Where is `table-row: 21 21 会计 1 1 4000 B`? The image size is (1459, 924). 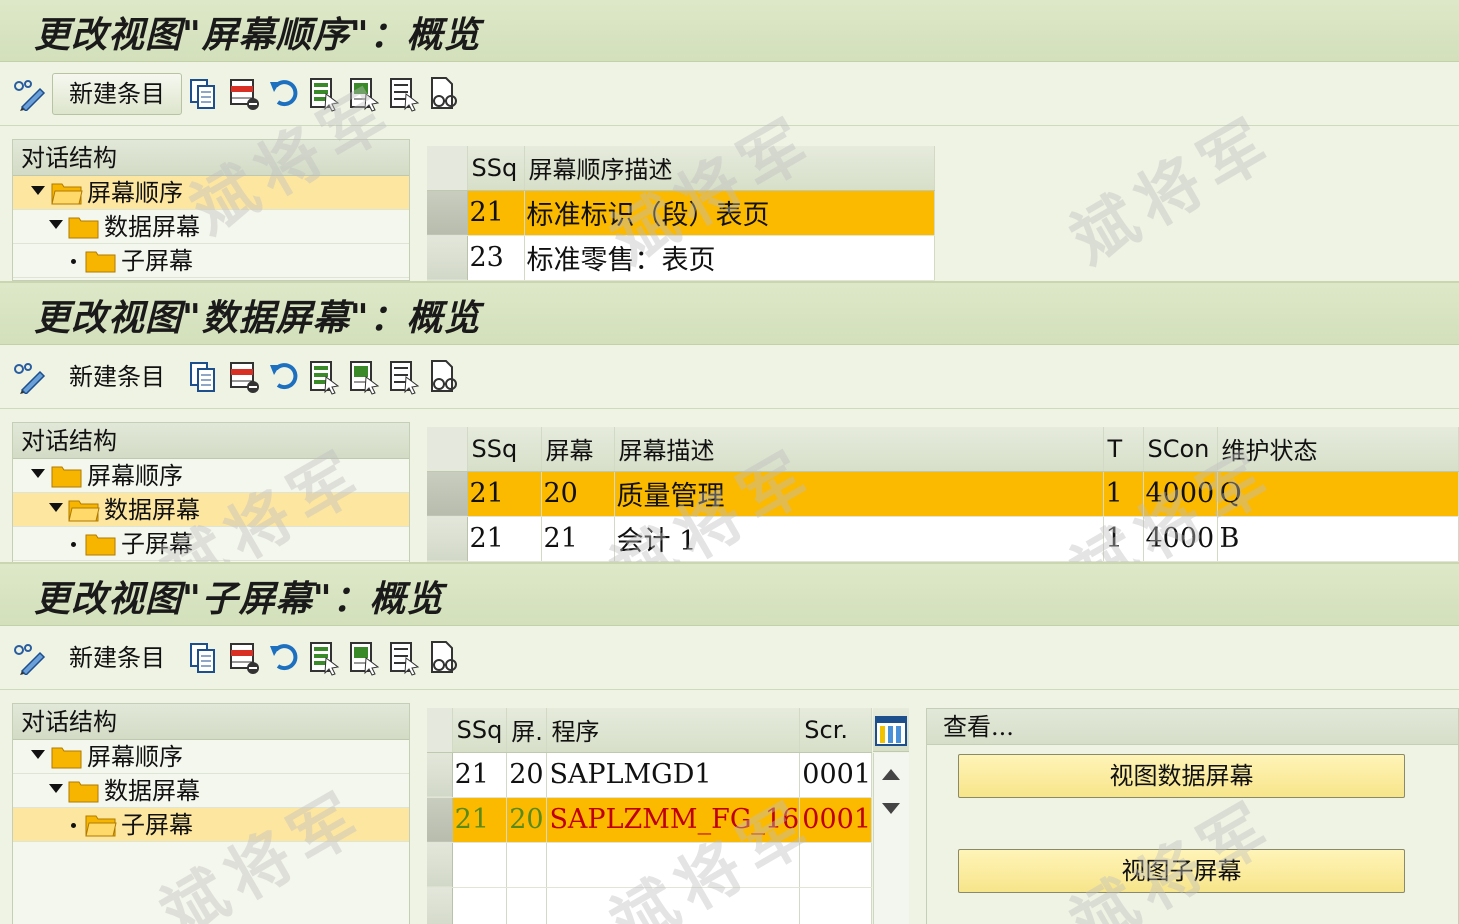
table-row: 21 21 会计 1 1 4000 B is located at coordinates (943, 539).